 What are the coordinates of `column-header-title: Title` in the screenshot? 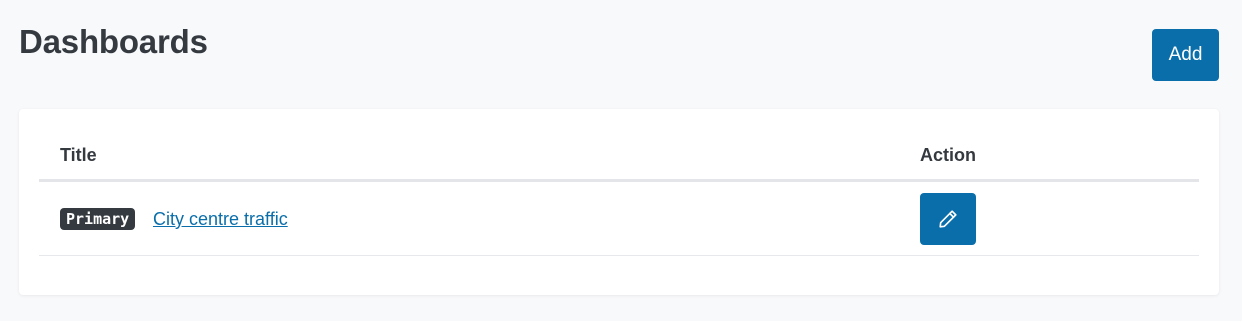 It's located at (78, 155).